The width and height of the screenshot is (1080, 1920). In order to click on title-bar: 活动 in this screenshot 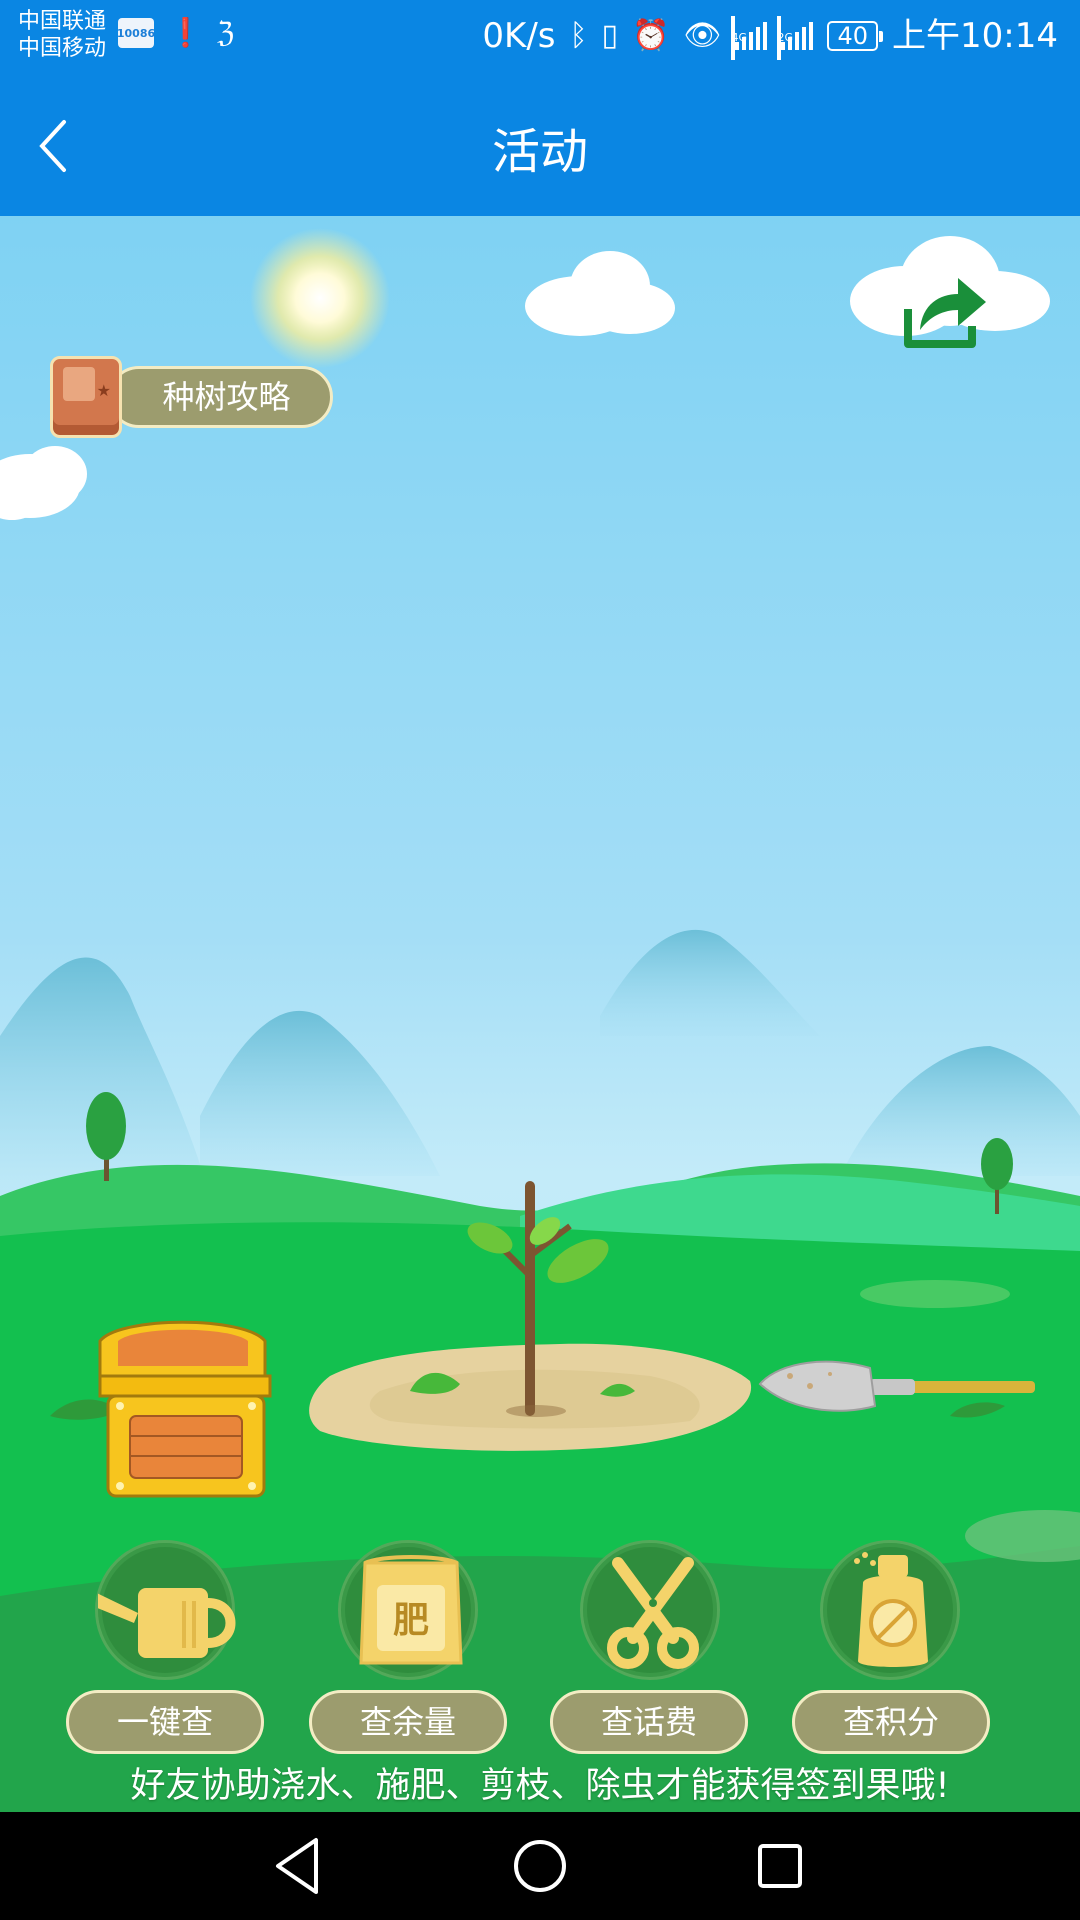, I will do `click(540, 146)`.